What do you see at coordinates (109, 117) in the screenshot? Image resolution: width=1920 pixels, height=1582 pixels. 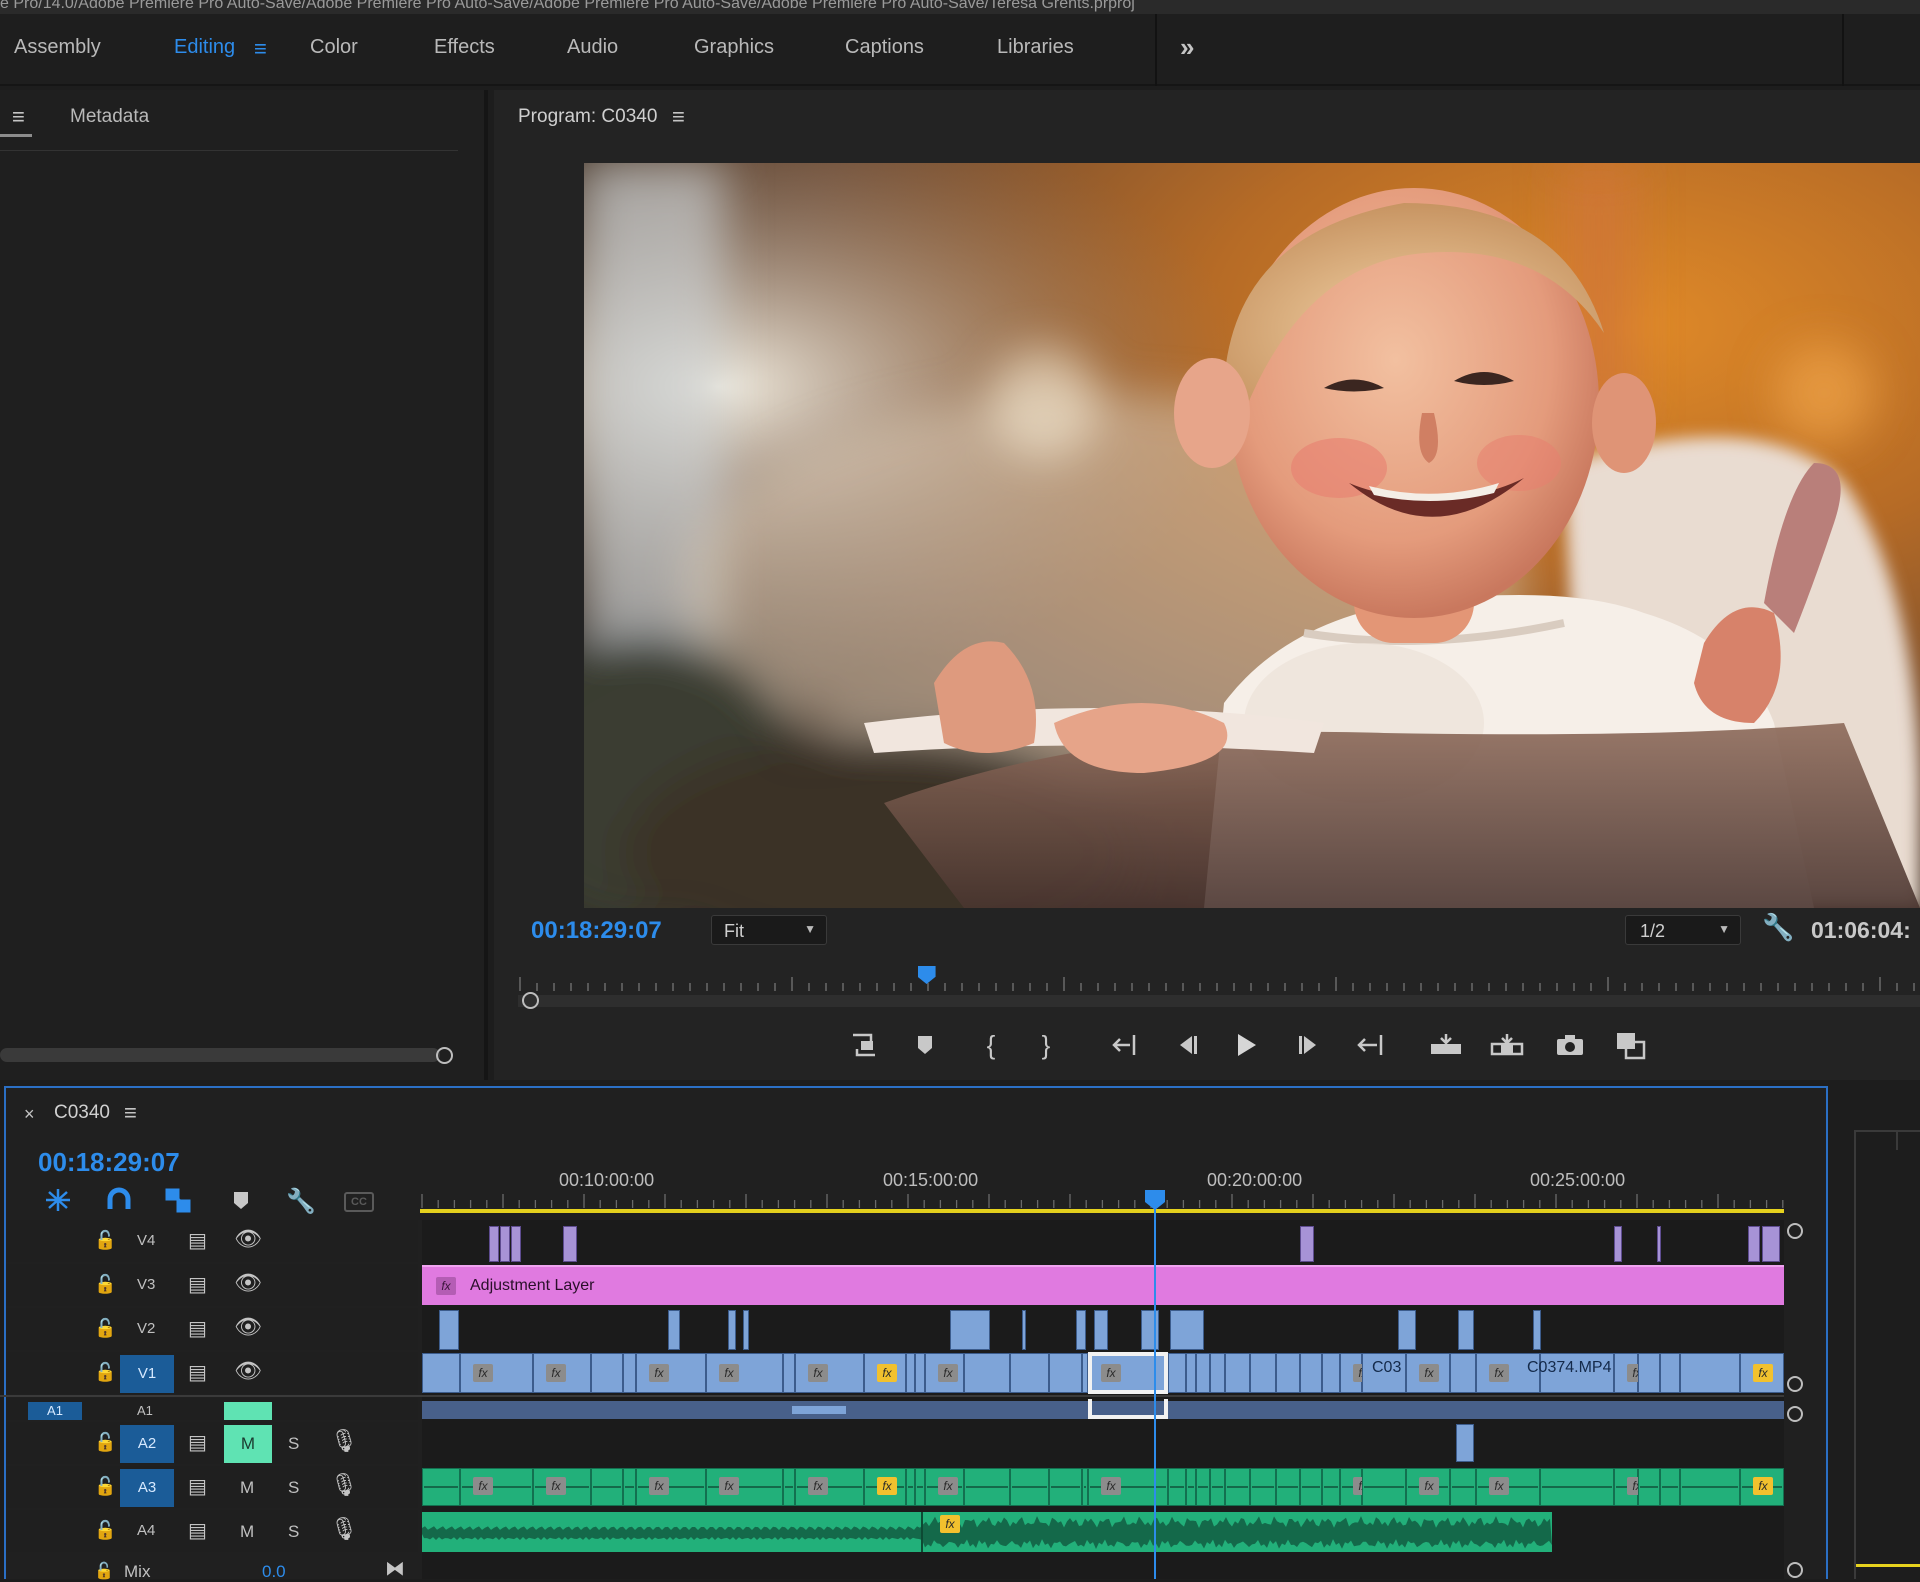 I see `tab-metadata: Metadata` at bounding box center [109, 117].